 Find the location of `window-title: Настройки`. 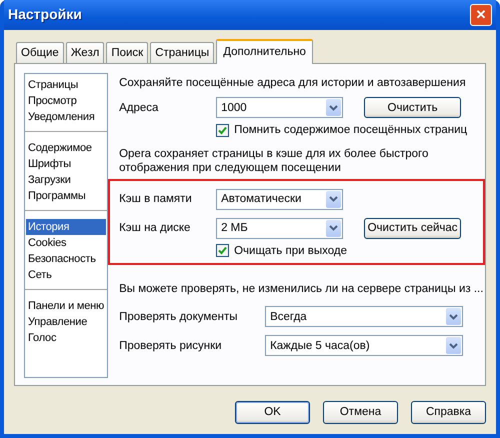

window-title: Настройки is located at coordinates (45, 15).